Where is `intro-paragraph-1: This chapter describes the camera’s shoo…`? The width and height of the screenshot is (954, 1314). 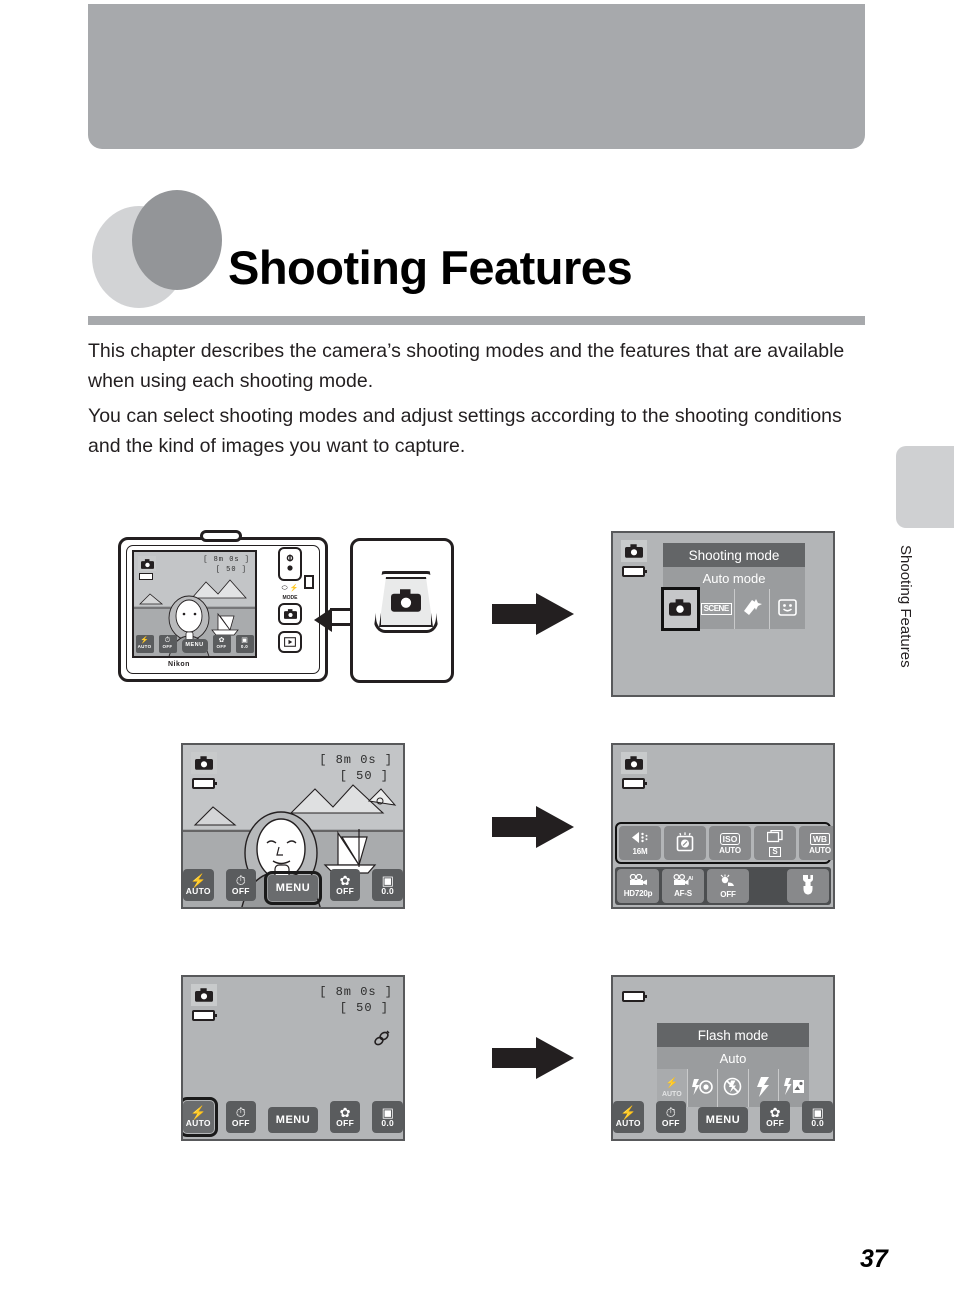 intro-paragraph-1: This chapter describes the camera’s shoo… is located at coordinates (466, 366).